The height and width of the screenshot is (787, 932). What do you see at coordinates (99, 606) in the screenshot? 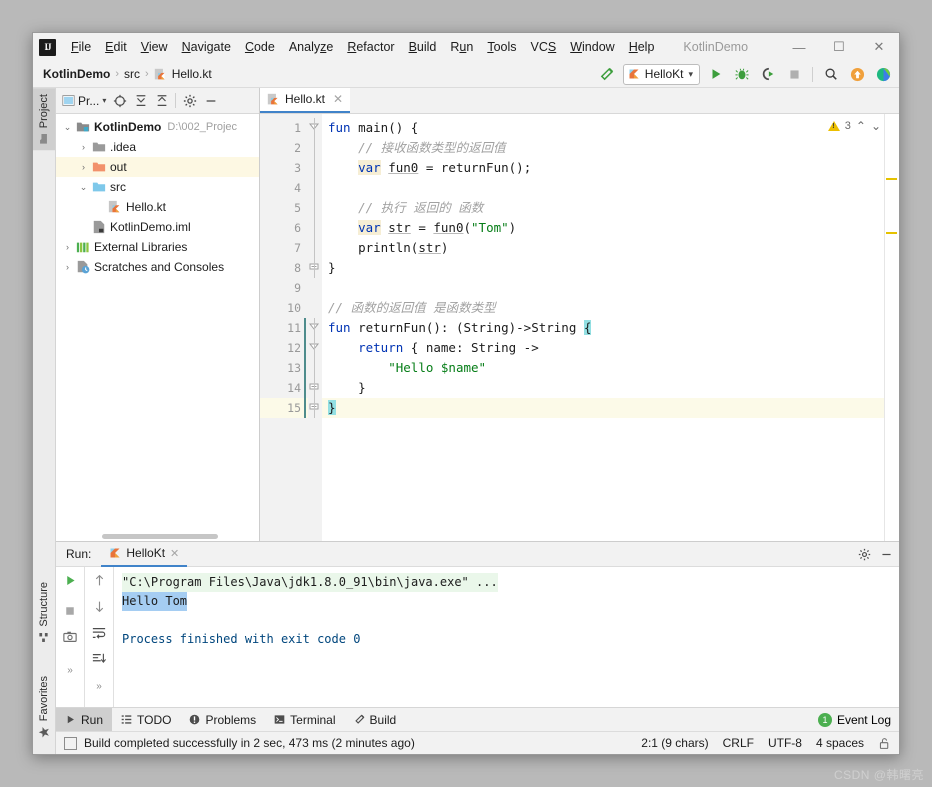
I see `down-arrow-icon` at bounding box center [99, 606].